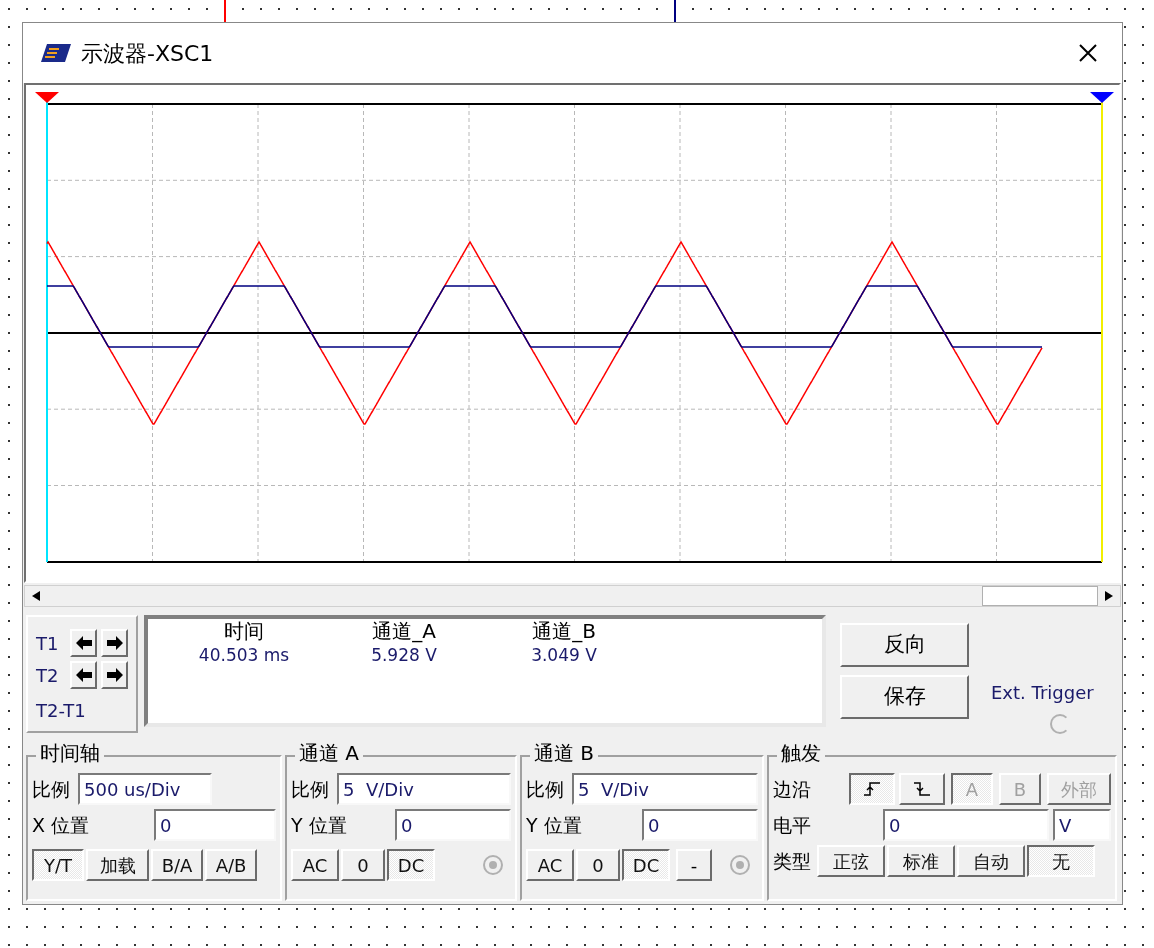  I want to click on scroll-bar, so click(572, 596).